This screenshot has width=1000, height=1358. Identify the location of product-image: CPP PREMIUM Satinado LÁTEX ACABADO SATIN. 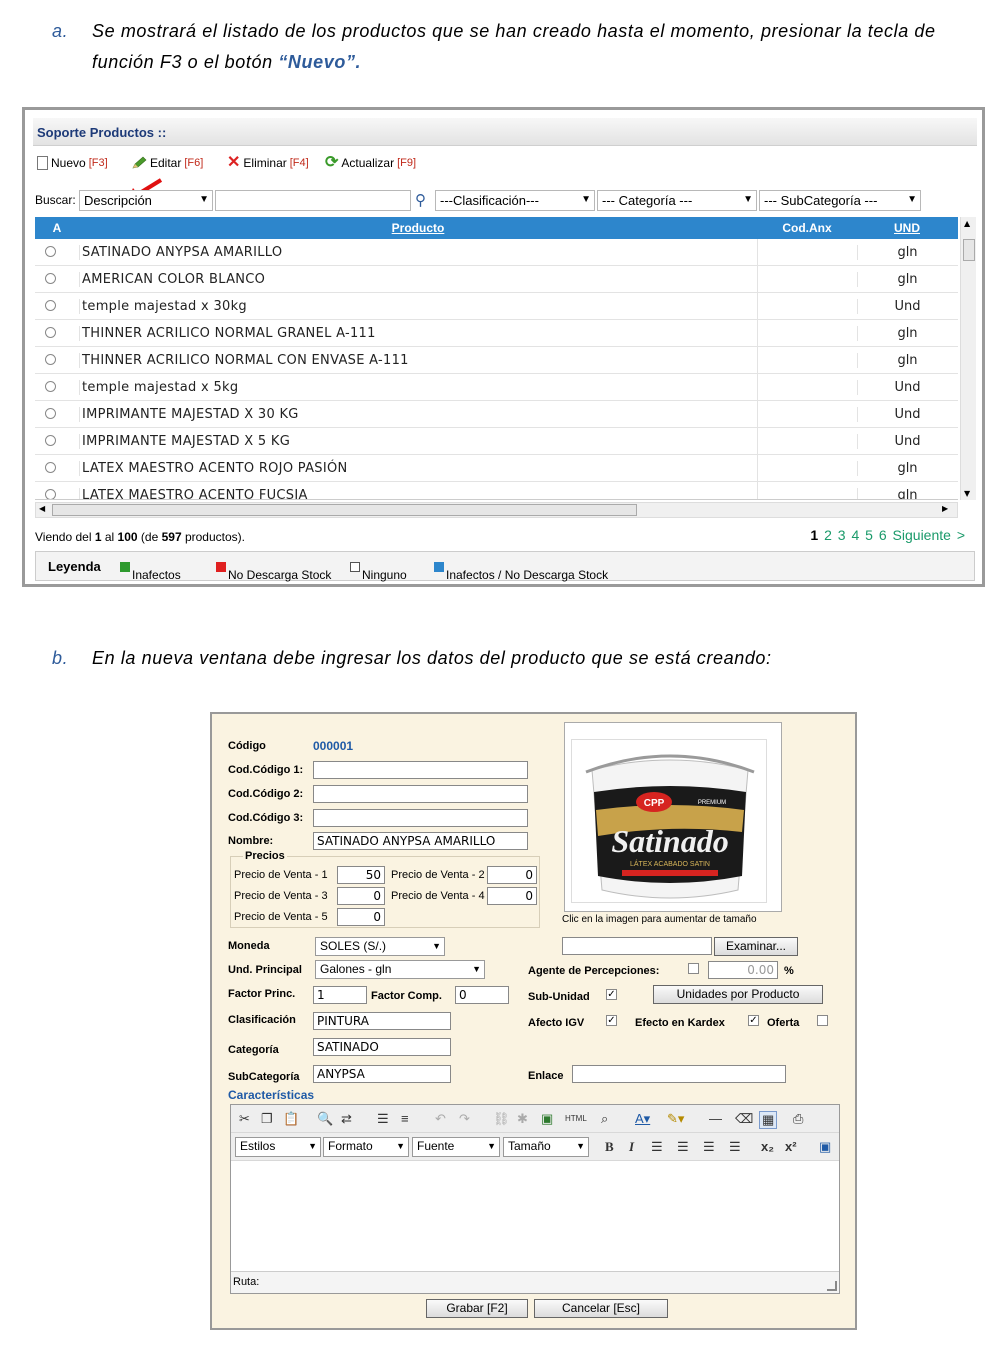
(669, 821).